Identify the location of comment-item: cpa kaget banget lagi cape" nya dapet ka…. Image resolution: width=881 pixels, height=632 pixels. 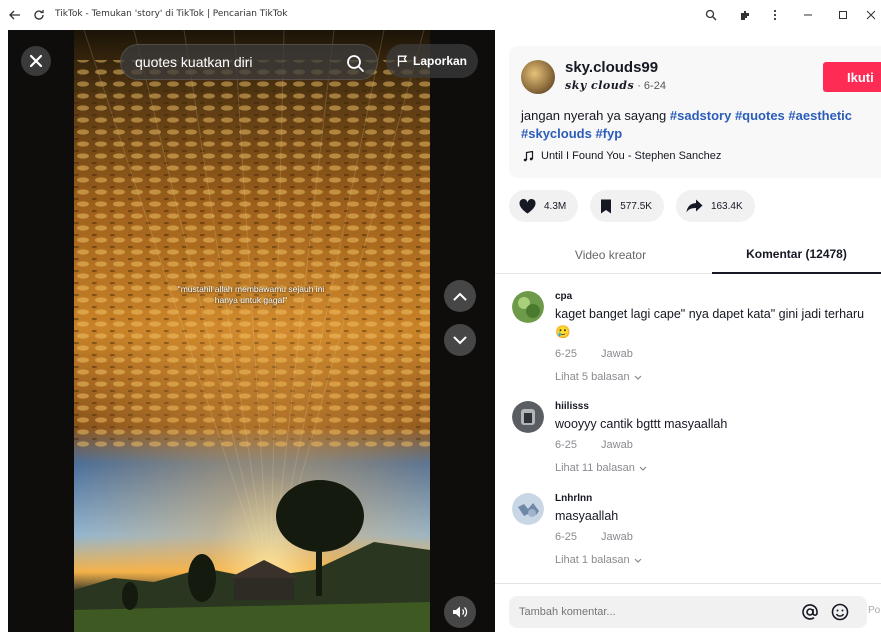
(692, 341).